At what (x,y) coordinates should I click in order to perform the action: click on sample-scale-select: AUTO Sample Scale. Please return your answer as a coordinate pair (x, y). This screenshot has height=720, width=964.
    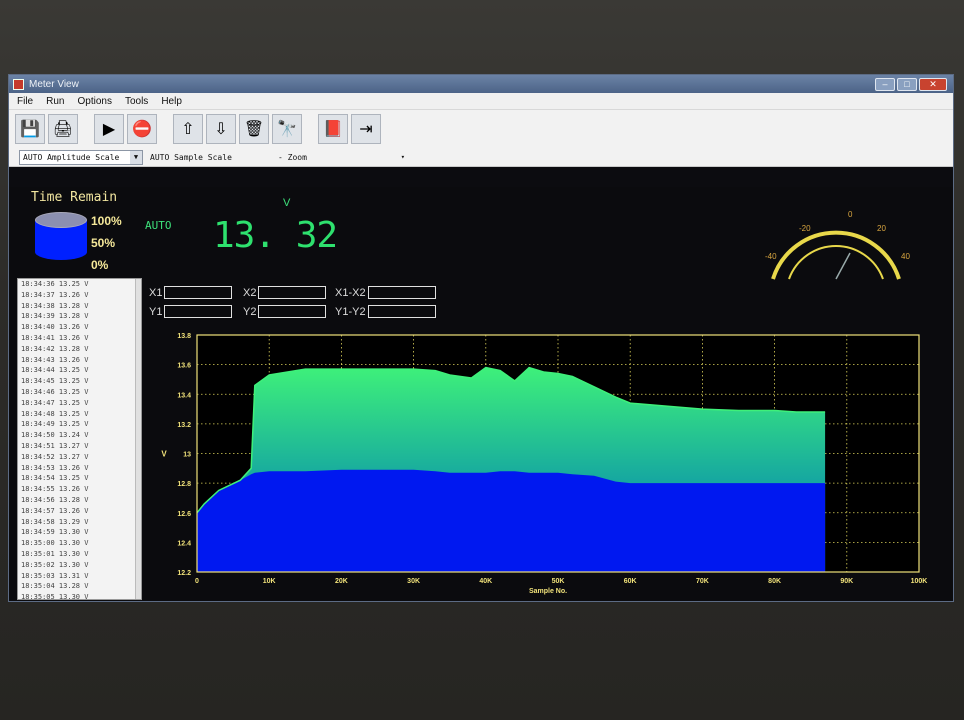
    Looking at the image, I should click on (209, 157).